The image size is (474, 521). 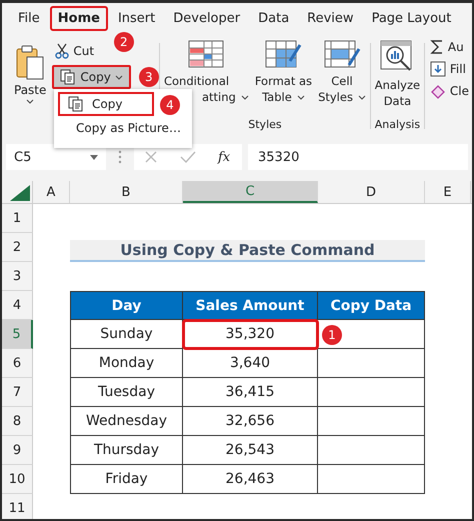 What do you see at coordinates (170, 105) in the screenshot?
I see `step-badge: 4` at bounding box center [170, 105].